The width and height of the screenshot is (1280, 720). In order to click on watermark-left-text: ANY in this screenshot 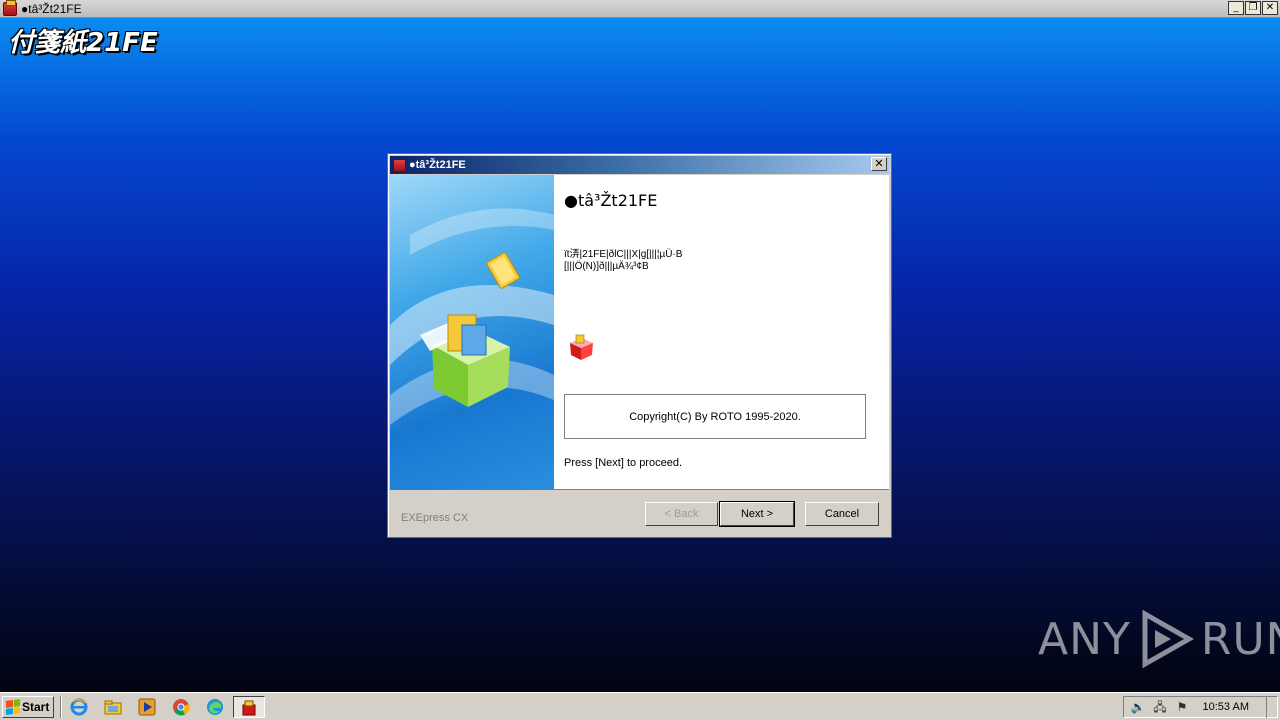, I will do `click(1084, 639)`.